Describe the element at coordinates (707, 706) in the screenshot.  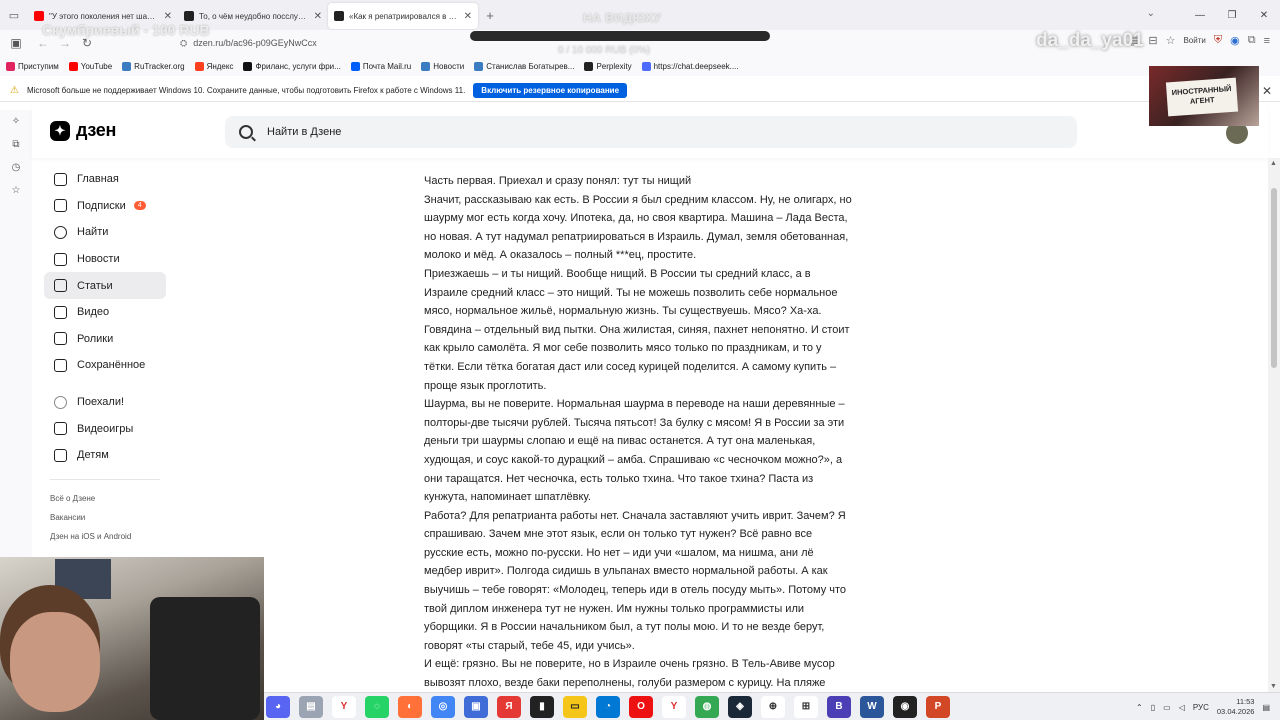
I see `chrome-alt-icon: ◍` at that location.